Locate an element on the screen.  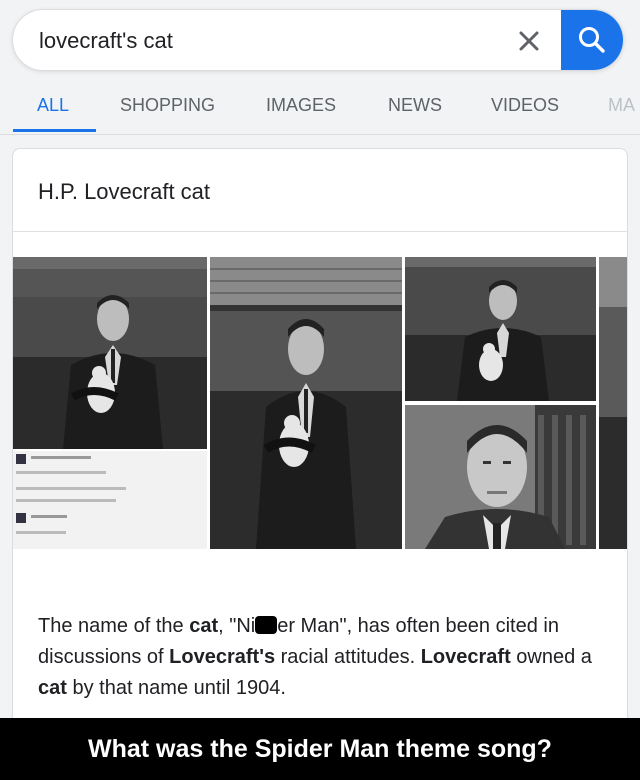
snippet-text: racial attitudes. is located at coordinates (348, 657).